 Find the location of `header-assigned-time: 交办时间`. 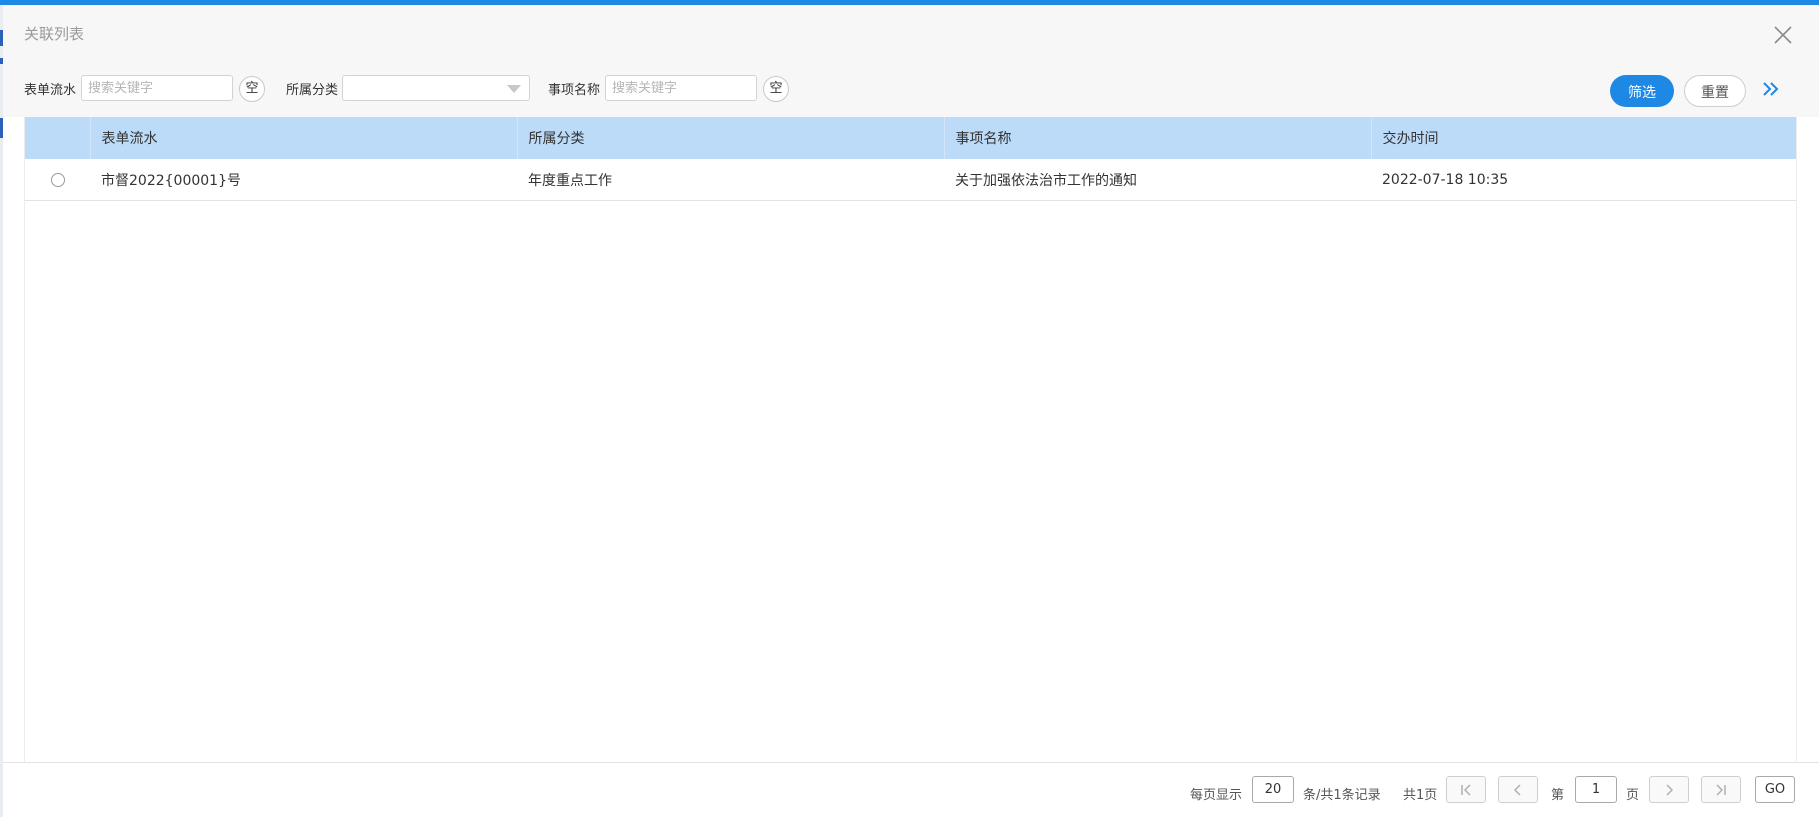

header-assigned-time: 交办时间 is located at coordinates (1583, 138).